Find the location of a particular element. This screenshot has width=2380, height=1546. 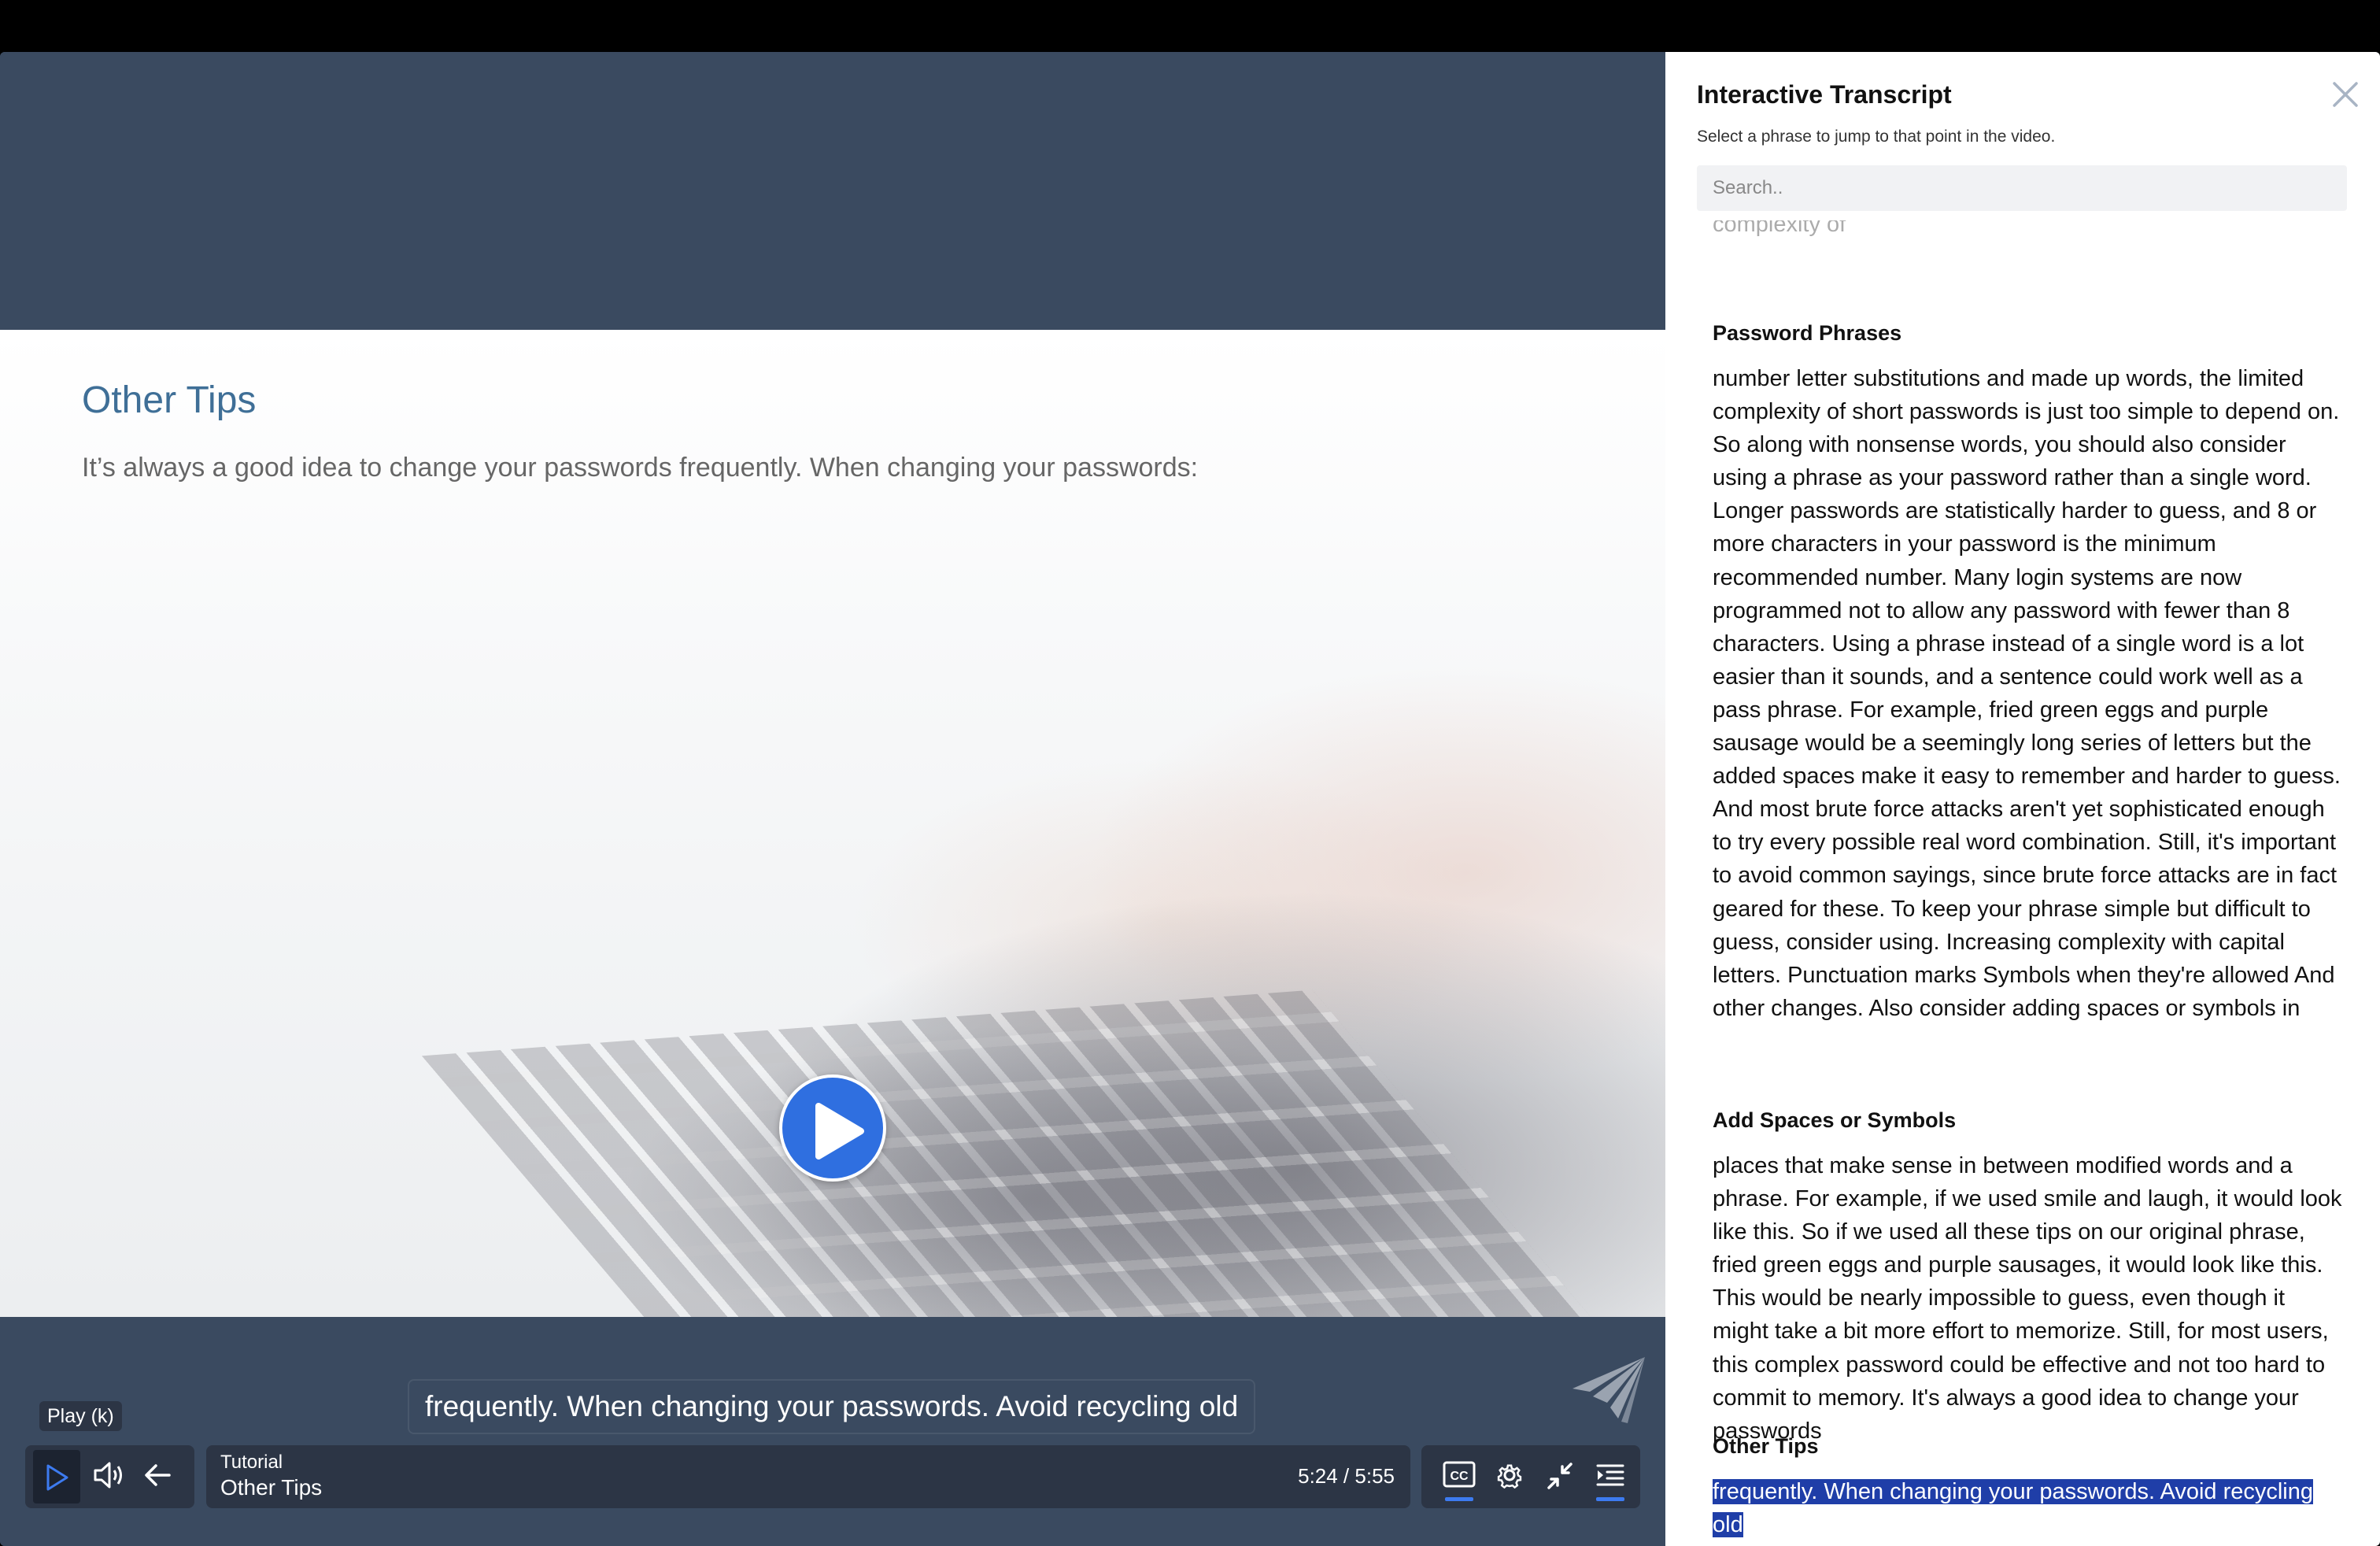

volume-icon is located at coordinates (108, 1475).